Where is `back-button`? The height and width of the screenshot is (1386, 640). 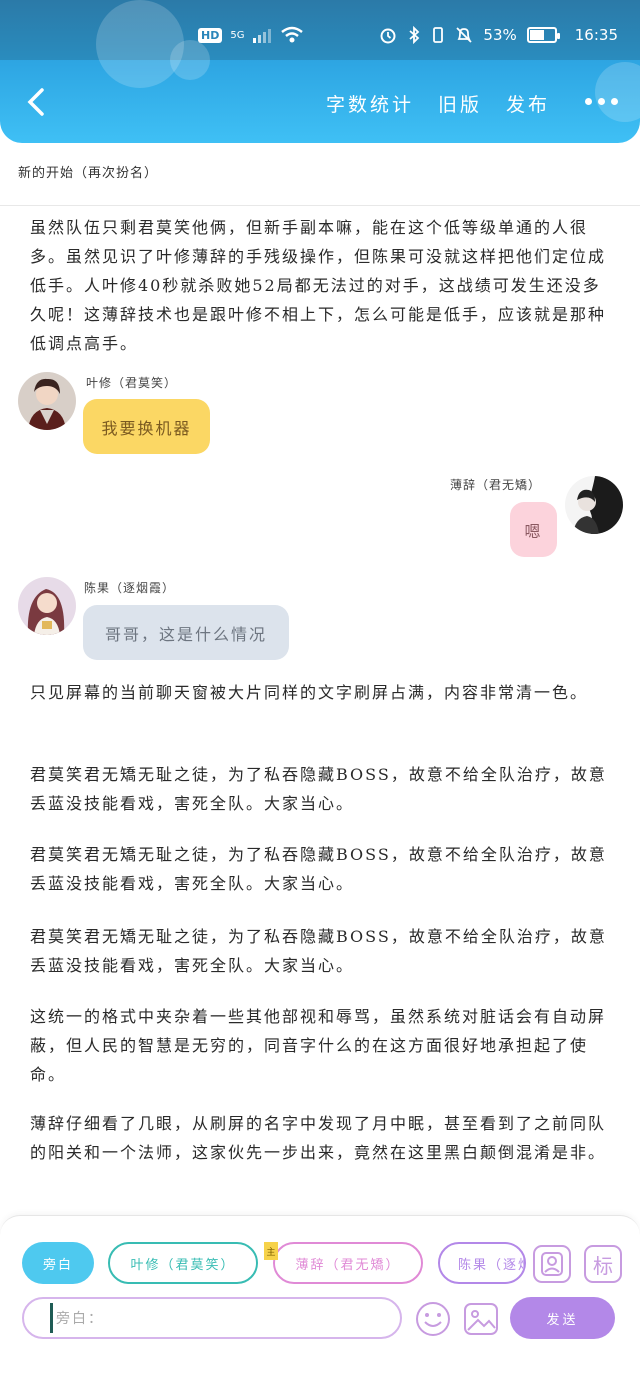
back-button is located at coordinates (38, 102).